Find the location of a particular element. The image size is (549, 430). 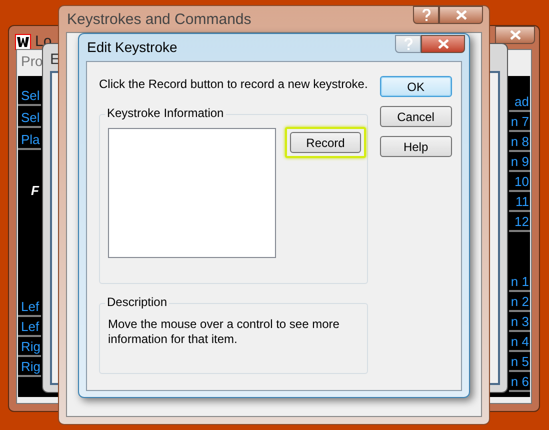

dialog-button: Cancel is located at coordinates (416, 116).